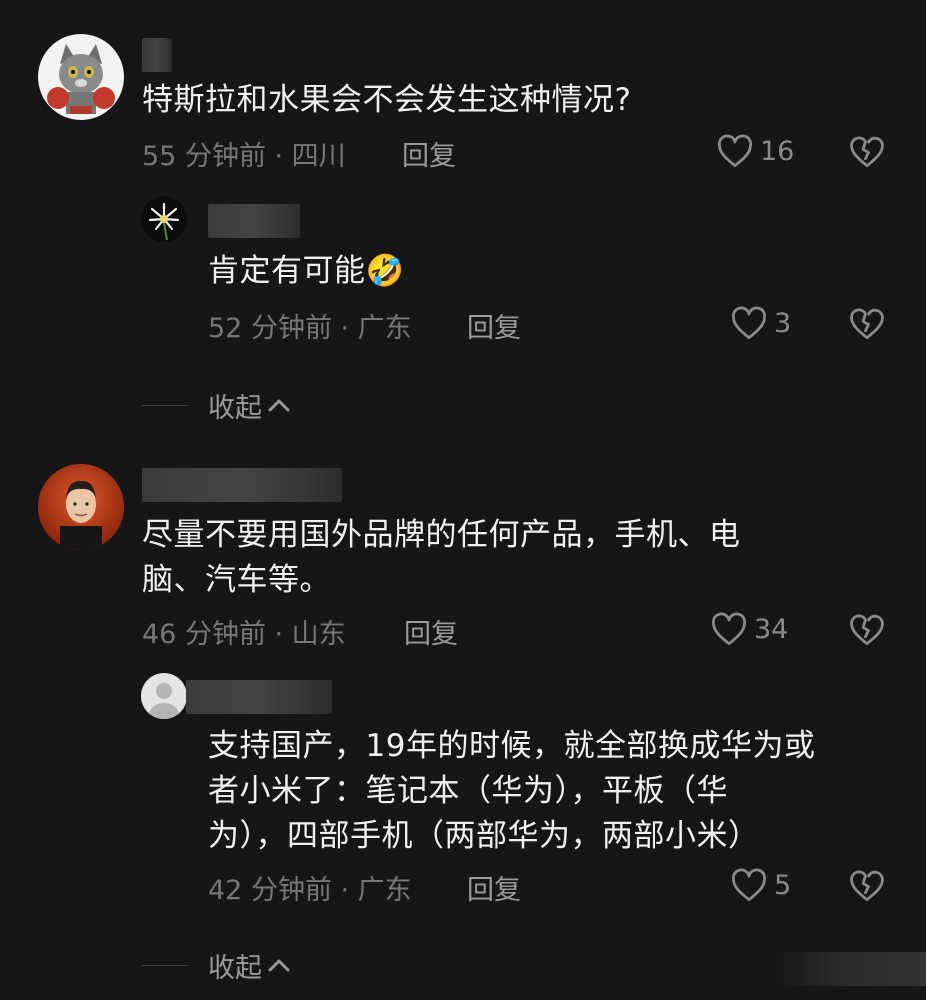  I want to click on like-button: 5, so click(760, 885).